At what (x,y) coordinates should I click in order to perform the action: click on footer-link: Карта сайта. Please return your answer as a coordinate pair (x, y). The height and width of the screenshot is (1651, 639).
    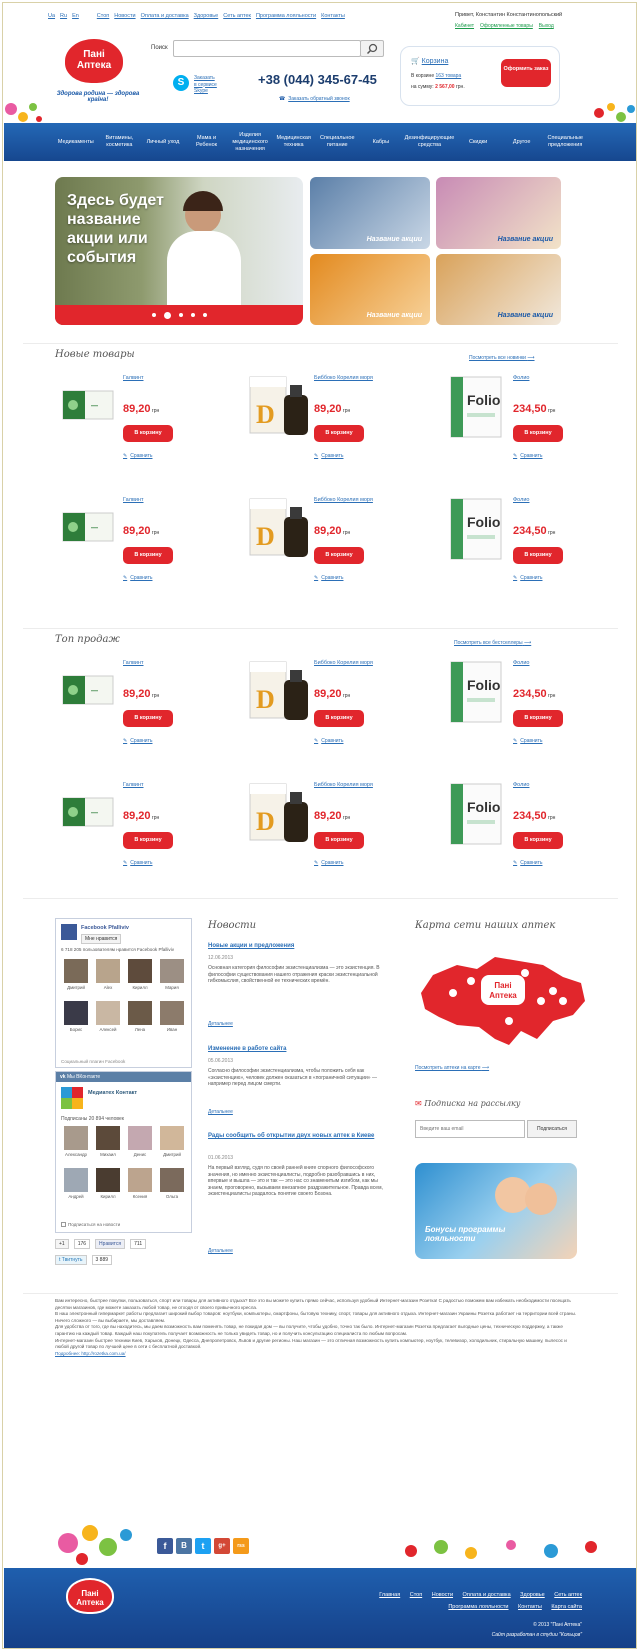
    Looking at the image, I should click on (566, 1607).